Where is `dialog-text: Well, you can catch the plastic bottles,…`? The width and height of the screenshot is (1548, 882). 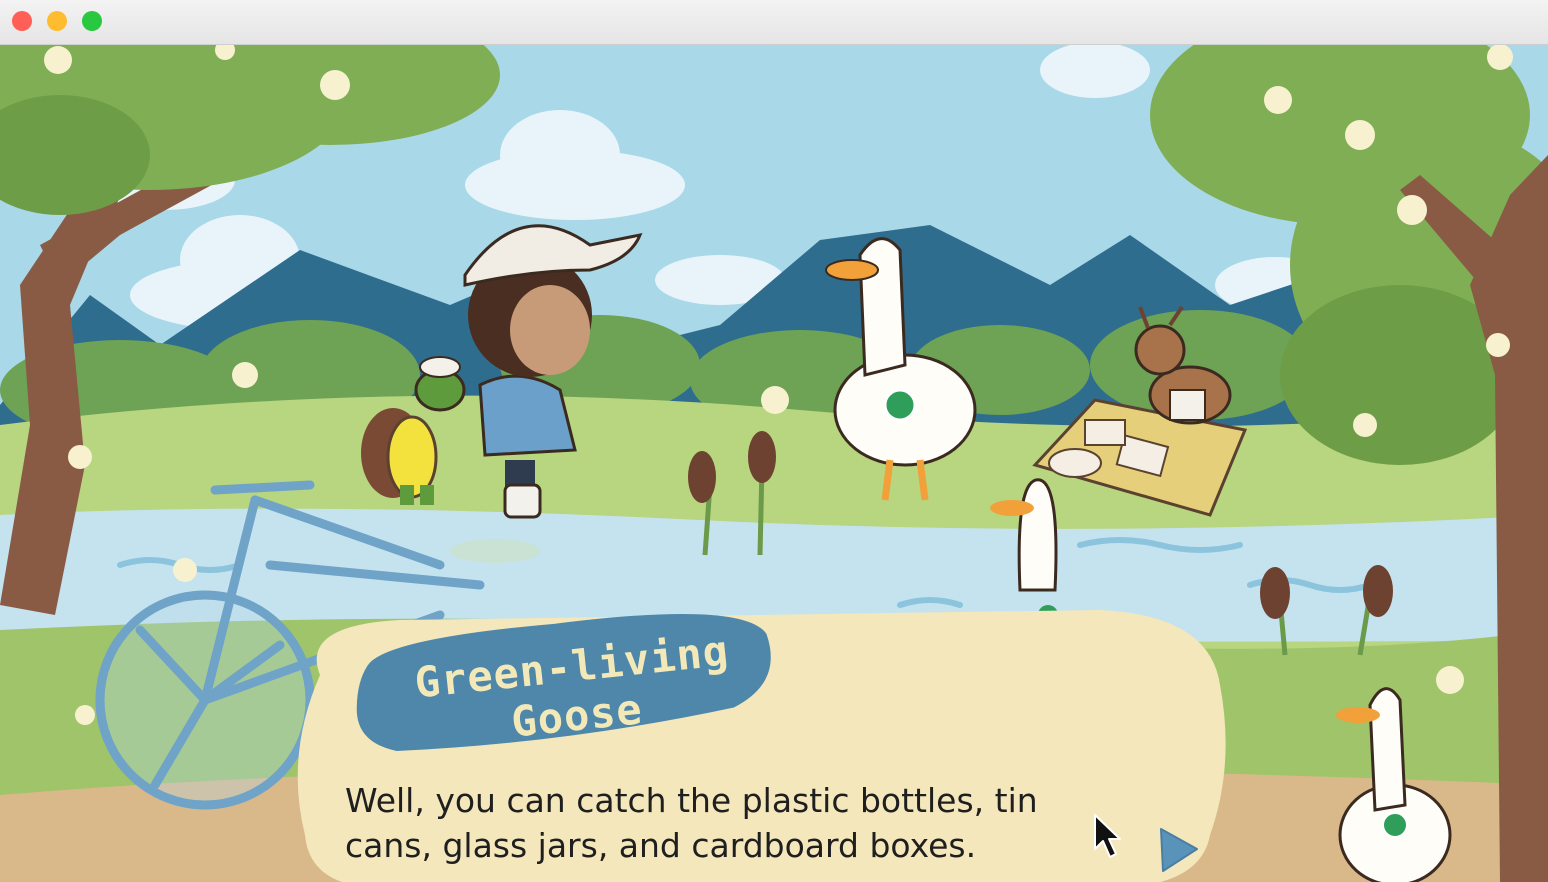 dialog-text: Well, you can catch the plastic bottles,… is located at coordinates (691, 823).